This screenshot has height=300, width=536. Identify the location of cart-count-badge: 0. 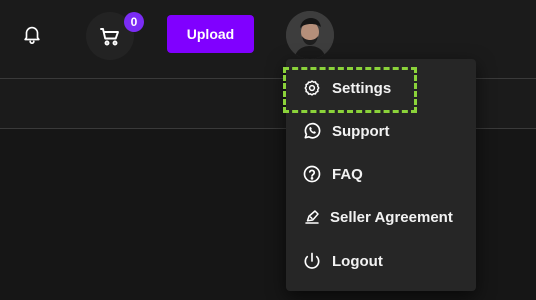
(134, 22).